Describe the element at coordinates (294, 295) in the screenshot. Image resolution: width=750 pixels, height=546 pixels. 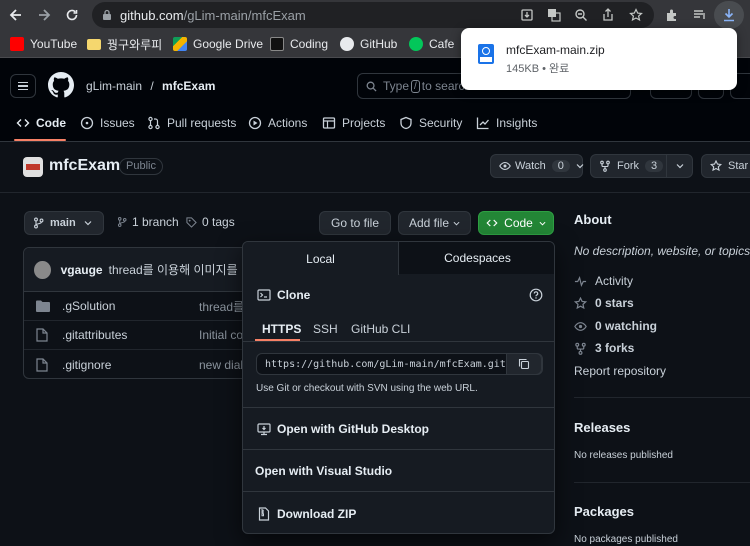
I see `clone-title: Clone` at that location.